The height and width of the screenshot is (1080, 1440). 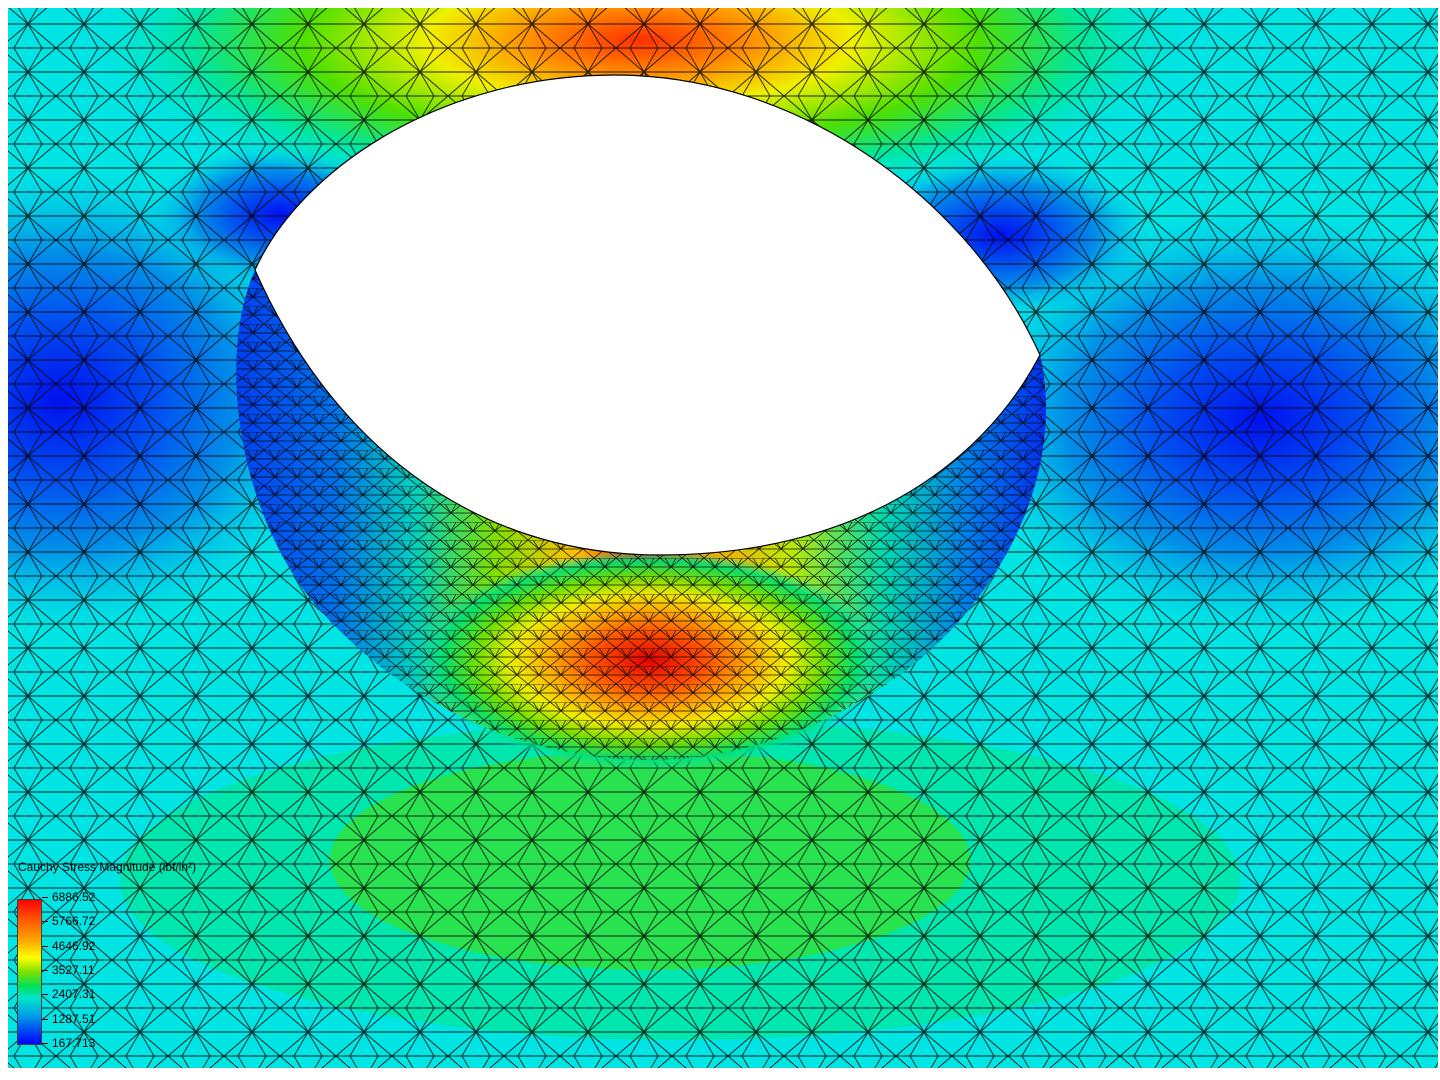 What do you see at coordinates (74, 921) in the screenshot?
I see `legend-label: 5766.72` at bounding box center [74, 921].